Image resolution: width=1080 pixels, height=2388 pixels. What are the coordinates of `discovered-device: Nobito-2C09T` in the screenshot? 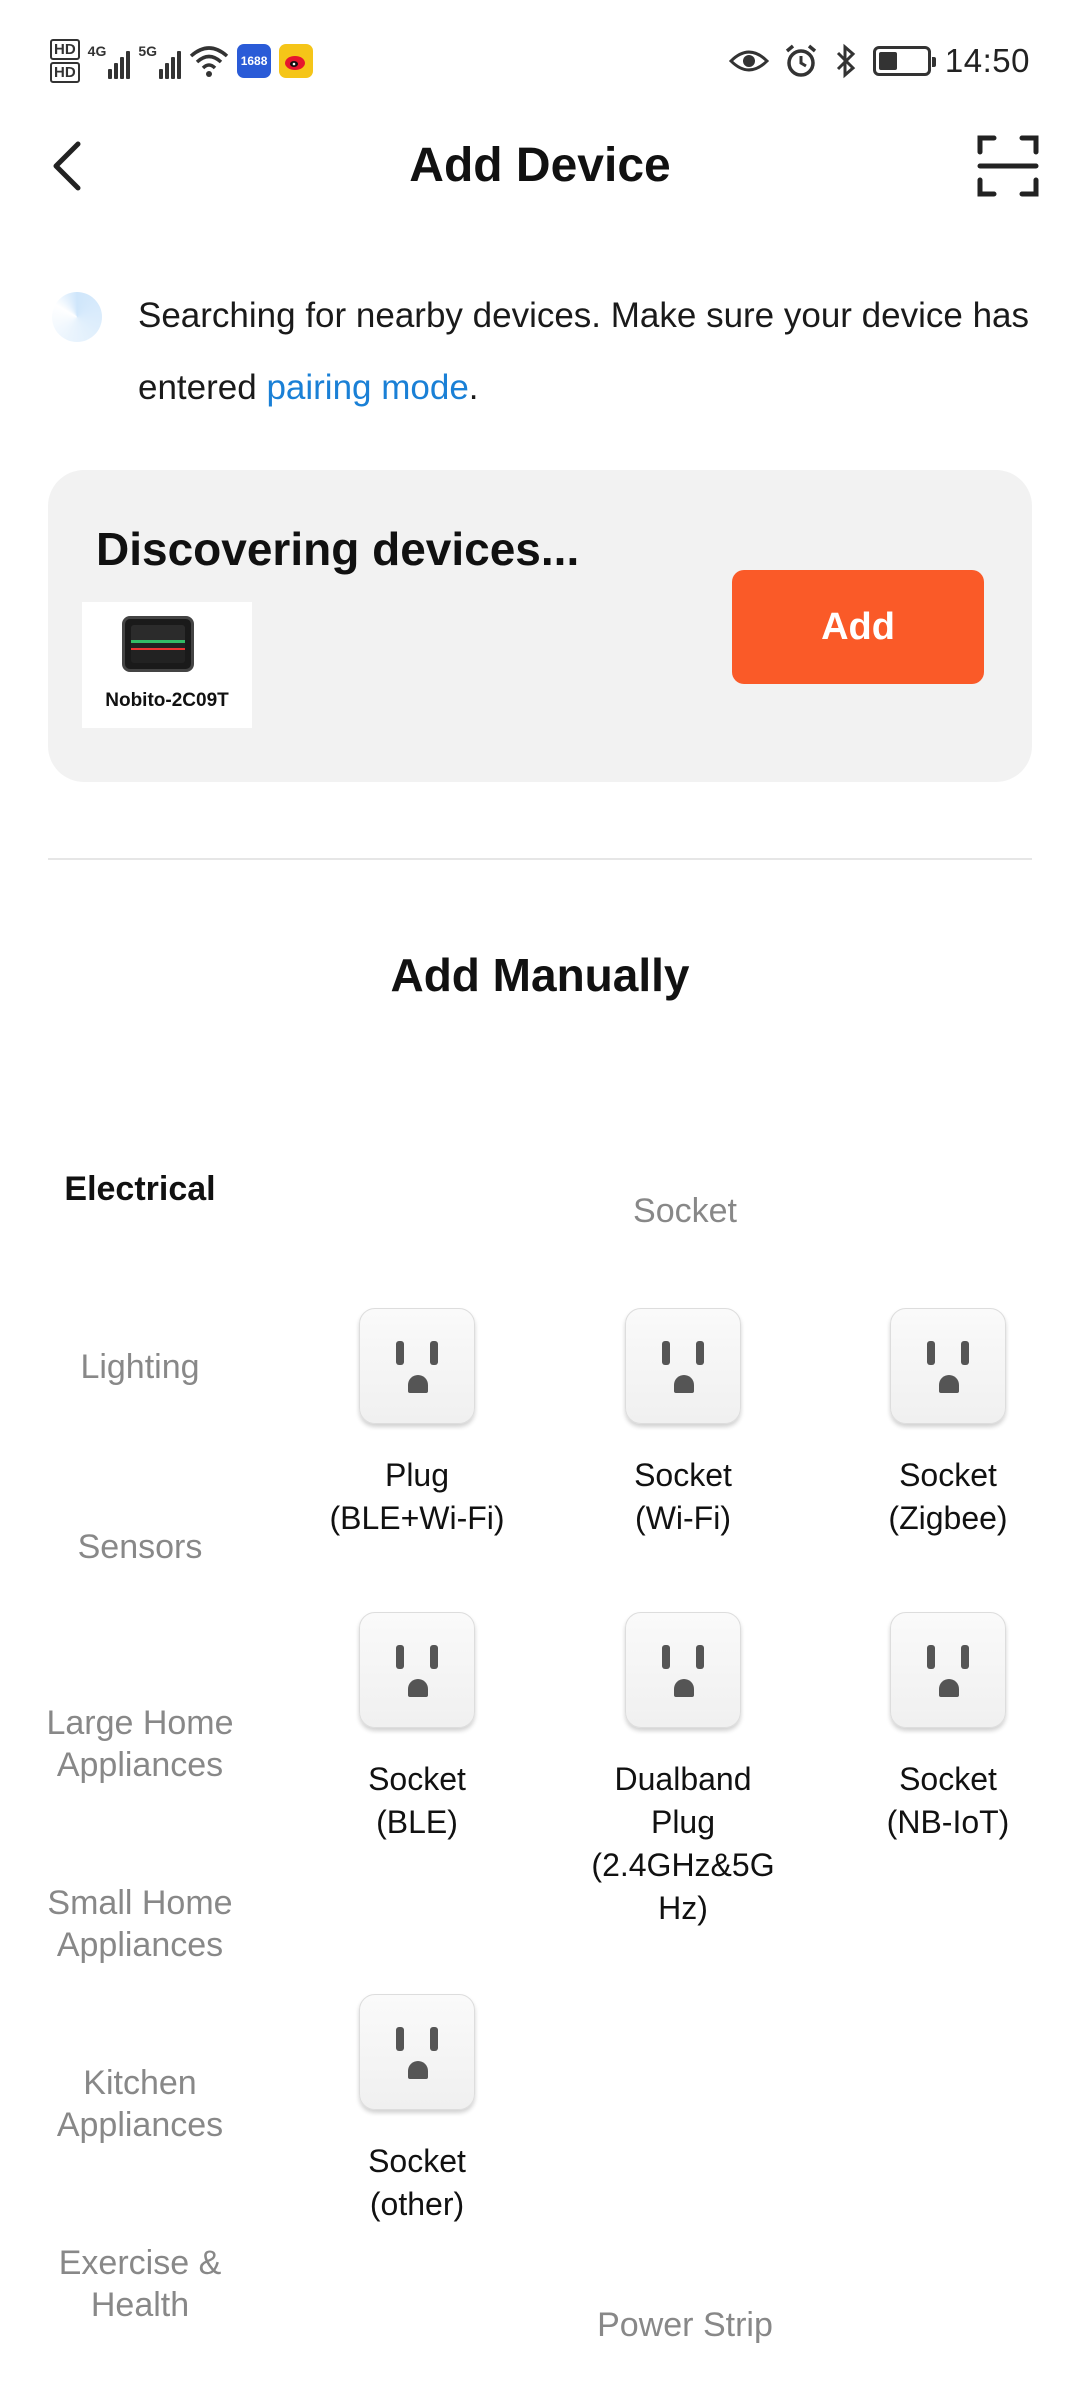 It's located at (167, 665).